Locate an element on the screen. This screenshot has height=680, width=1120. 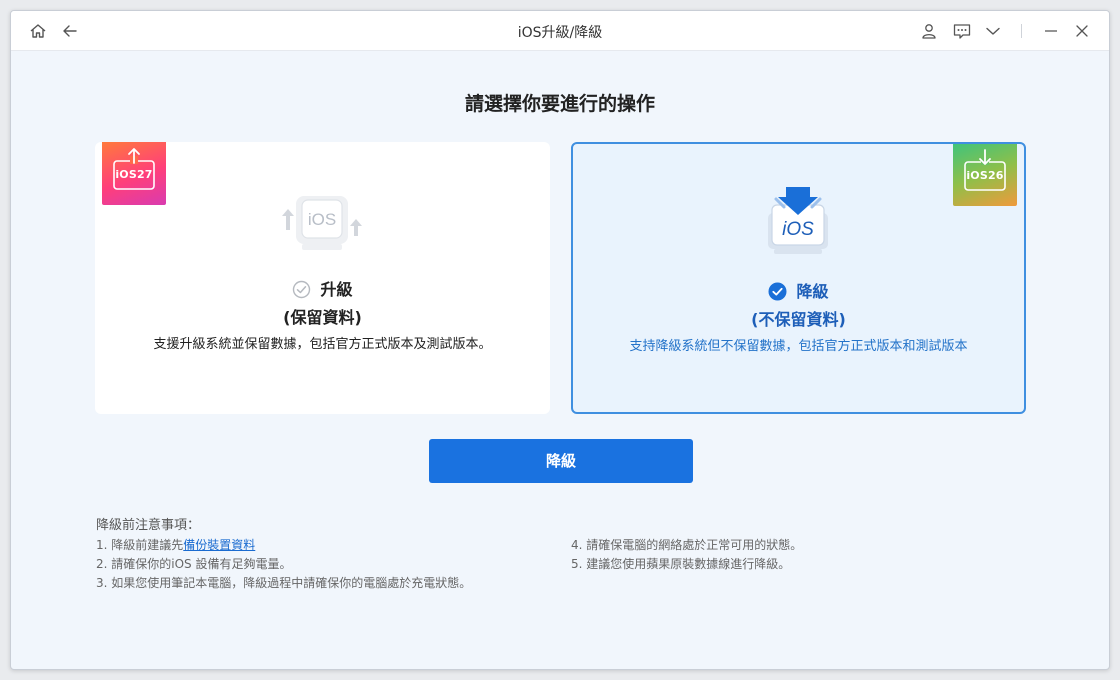
downgrade-subtitle: (不保留資料) is located at coordinates (798, 319).